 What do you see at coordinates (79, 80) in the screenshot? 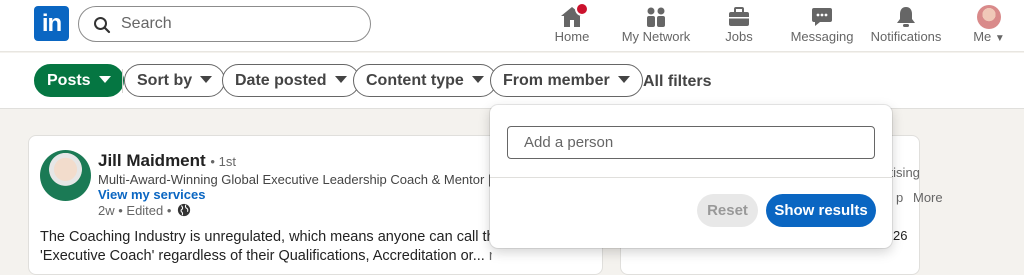
I see `filter-posts-button: Posts` at bounding box center [79, 80].